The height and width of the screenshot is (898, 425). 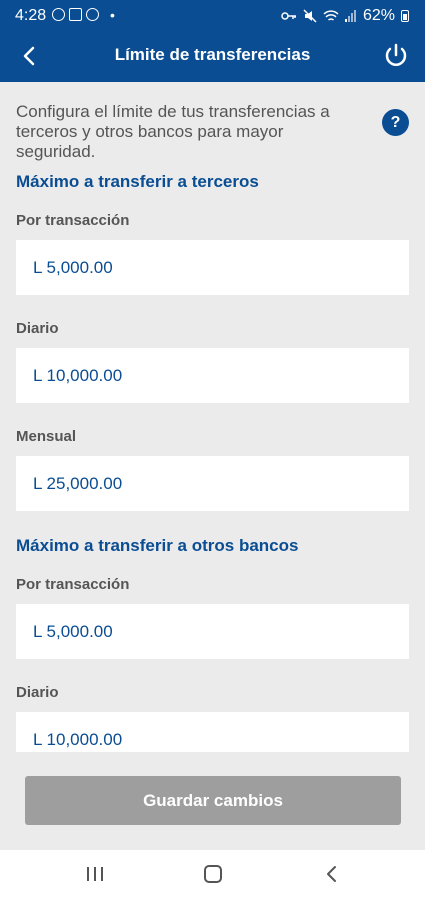 What do you see at coordinates (212, 54) in the screenshot?
I see `page-title: Límite de transferencias` at bounding box center [212, 54].